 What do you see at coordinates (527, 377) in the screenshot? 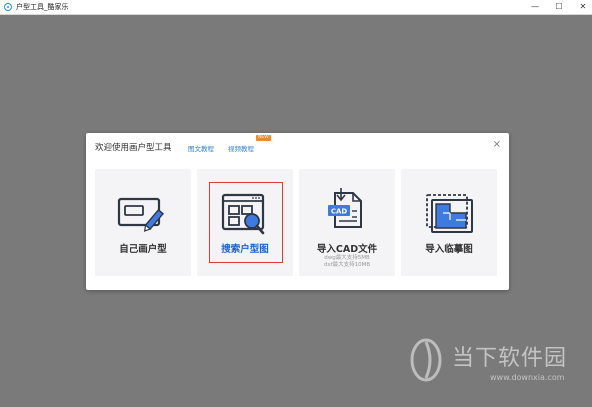
I see `watermark-url: www.downxia.com` at bounding box center [527, 377].